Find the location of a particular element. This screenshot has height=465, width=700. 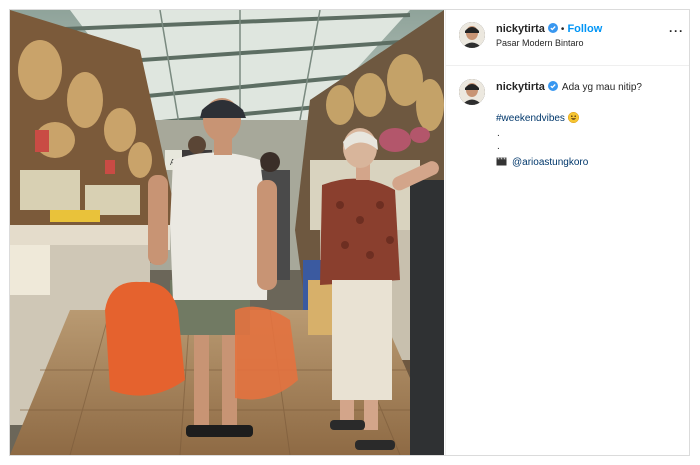

grinning-face-icon is located at coordinates (573, 117).